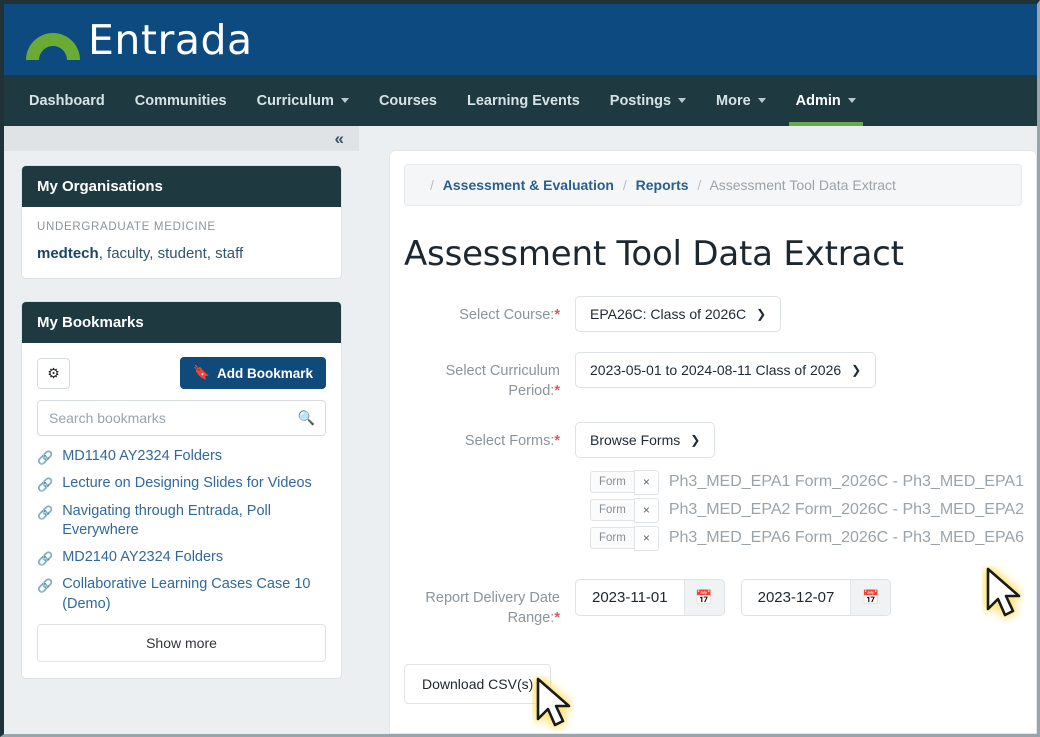 The height and width of the screenshot is (737, 1040). What do you see at coordinates (295, 100) in the screenshot?
I see `nav-label: Curriculum` at bounding box center [295, 100].